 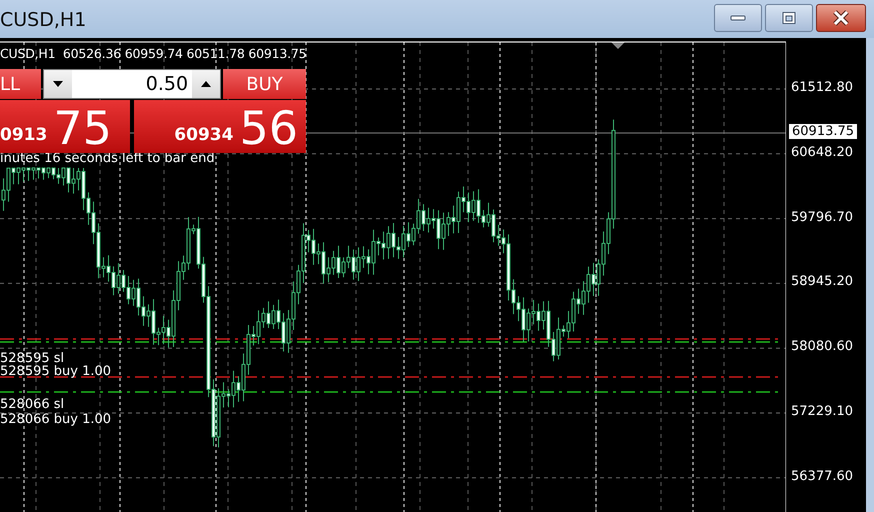 I want to click on price-pips: 75, so click(x=82, y=128).